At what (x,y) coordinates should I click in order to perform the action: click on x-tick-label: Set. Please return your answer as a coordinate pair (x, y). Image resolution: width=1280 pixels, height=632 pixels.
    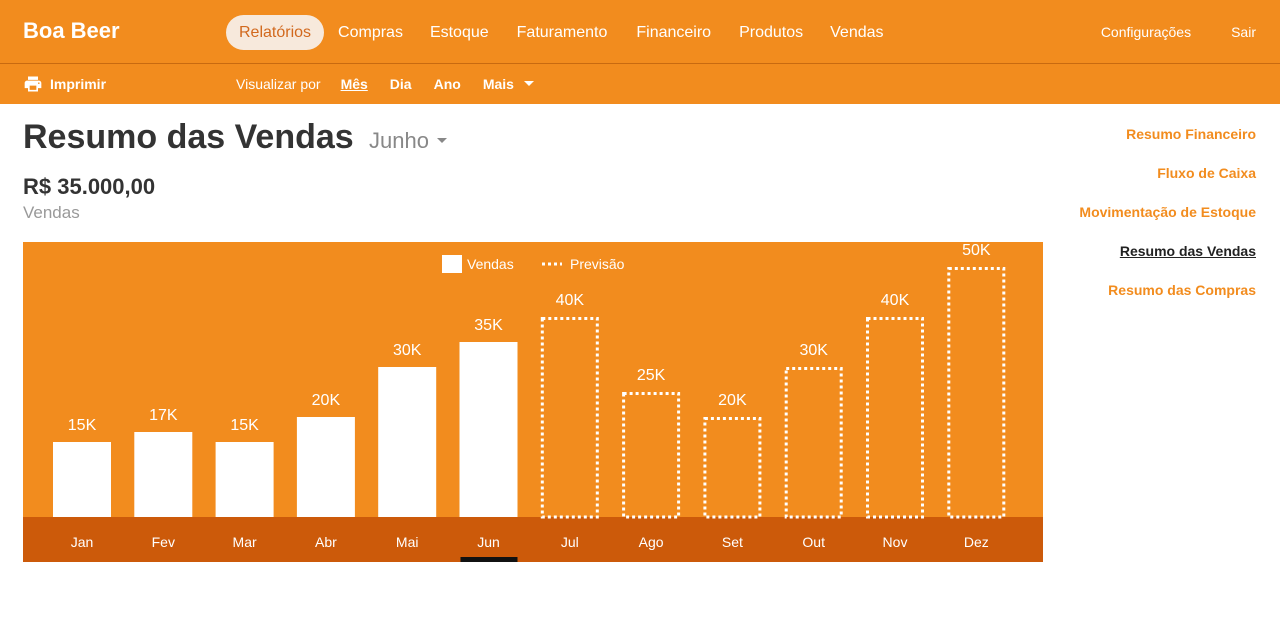
    Looking at the image, I should click on (732, 542).